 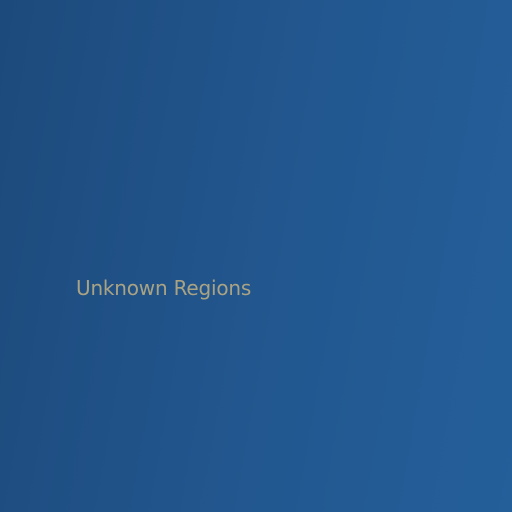 What do you see at coordinates (164, 288) in the screenshot?
I see `unknown-regions-label: Unknown Regions` at bounding box center [164, 288].